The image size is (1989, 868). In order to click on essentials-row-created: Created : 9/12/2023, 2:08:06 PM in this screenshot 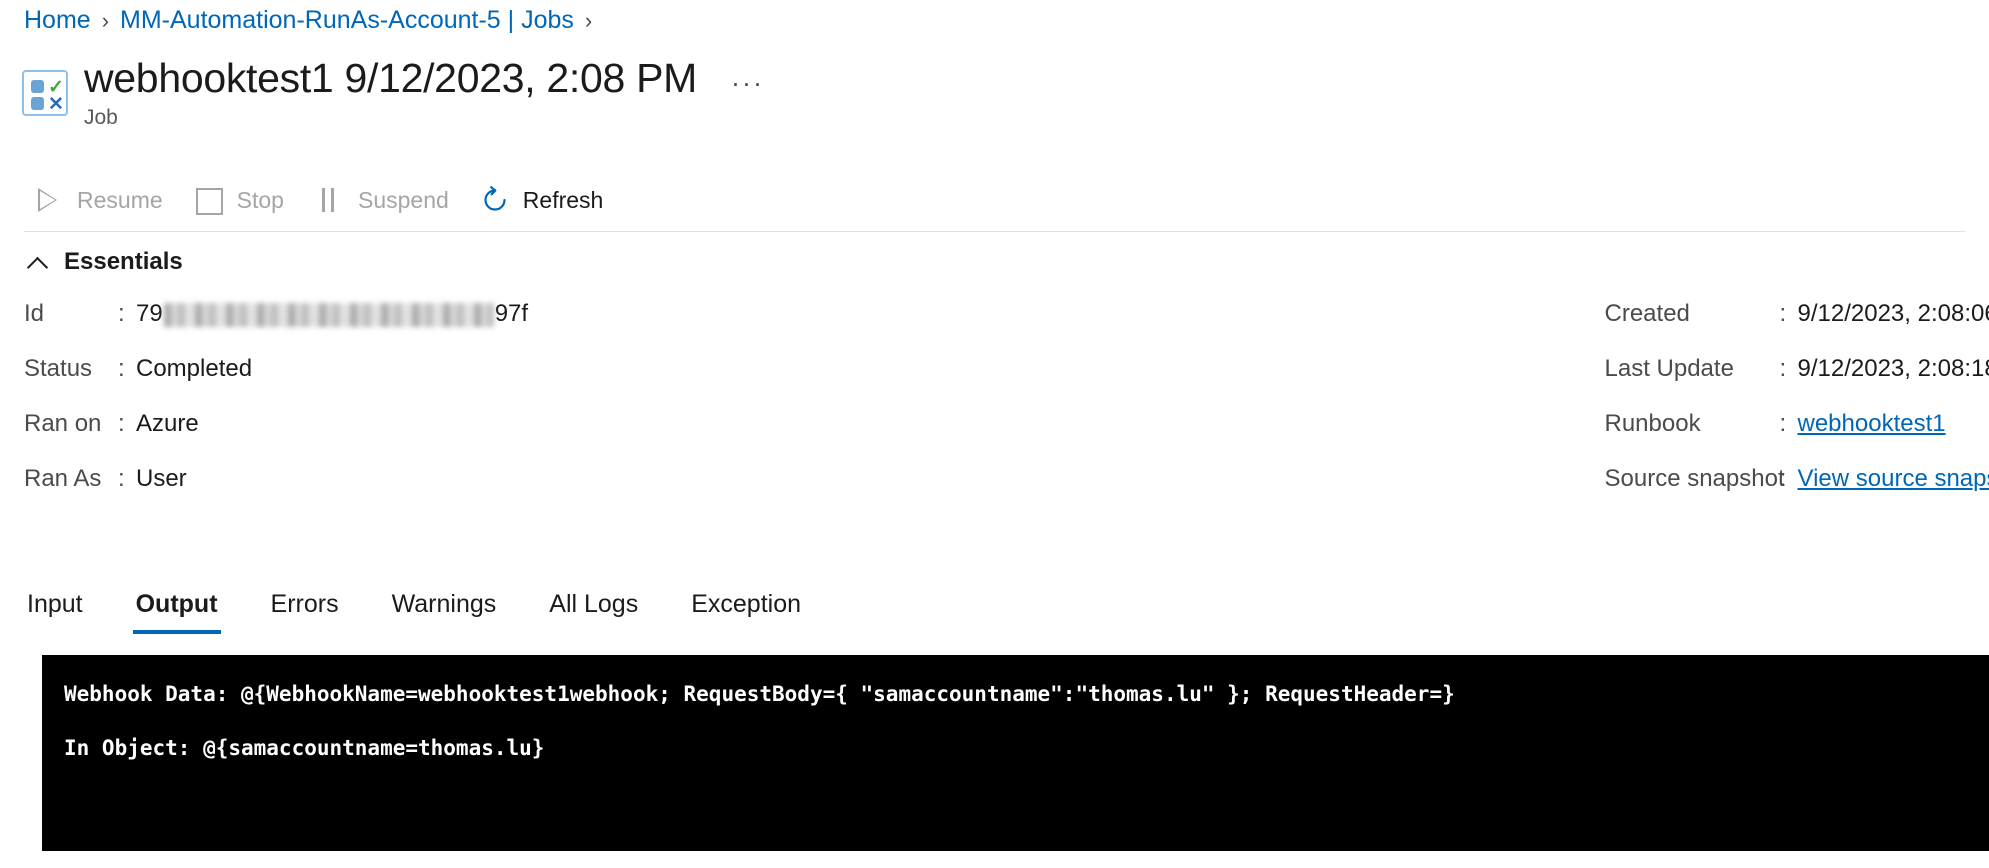, I will do `click(1796, 327)`.